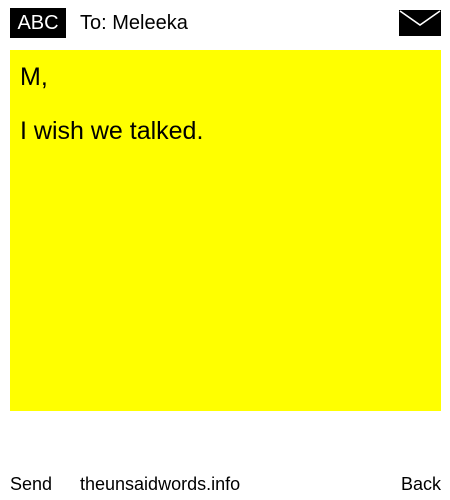 The image size is (450, 500). I want to click on send-button: Send, so click(31, 484).